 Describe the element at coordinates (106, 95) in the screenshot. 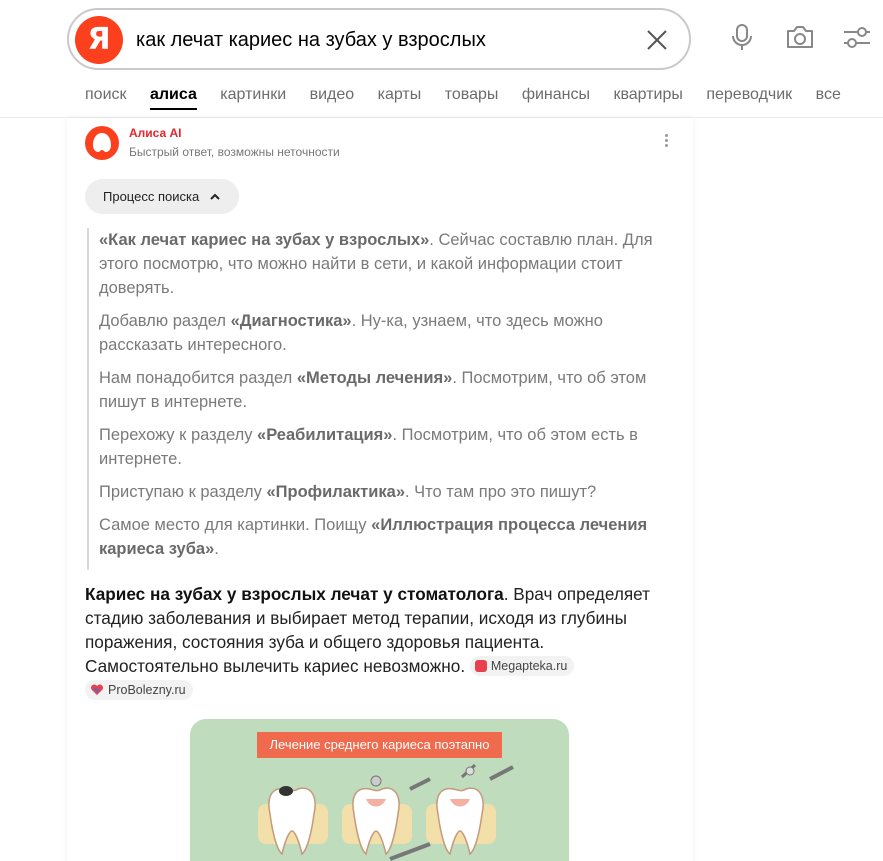

I see `tab-search: поиск` at that location.